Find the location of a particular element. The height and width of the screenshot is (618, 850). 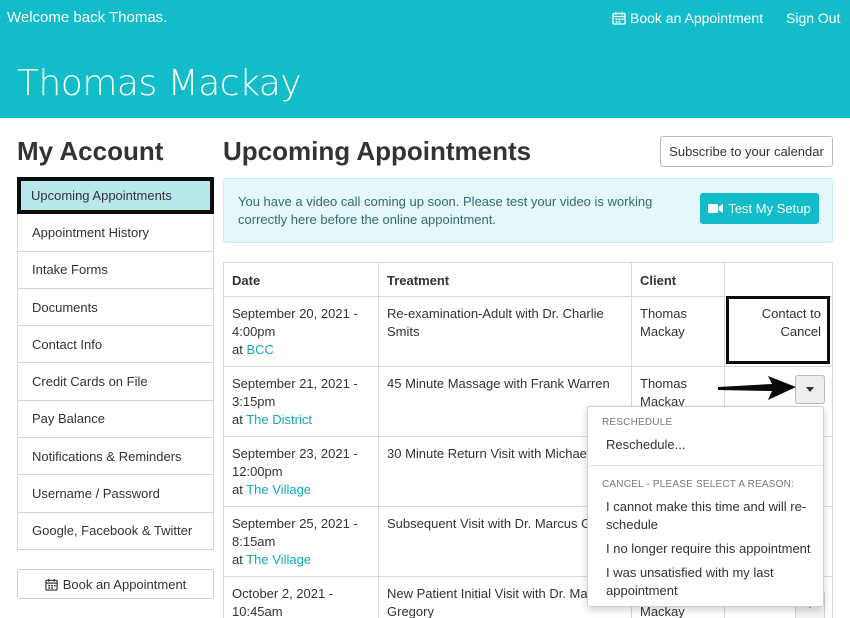

column-header-date: Date is located at coordinates (301, 279).